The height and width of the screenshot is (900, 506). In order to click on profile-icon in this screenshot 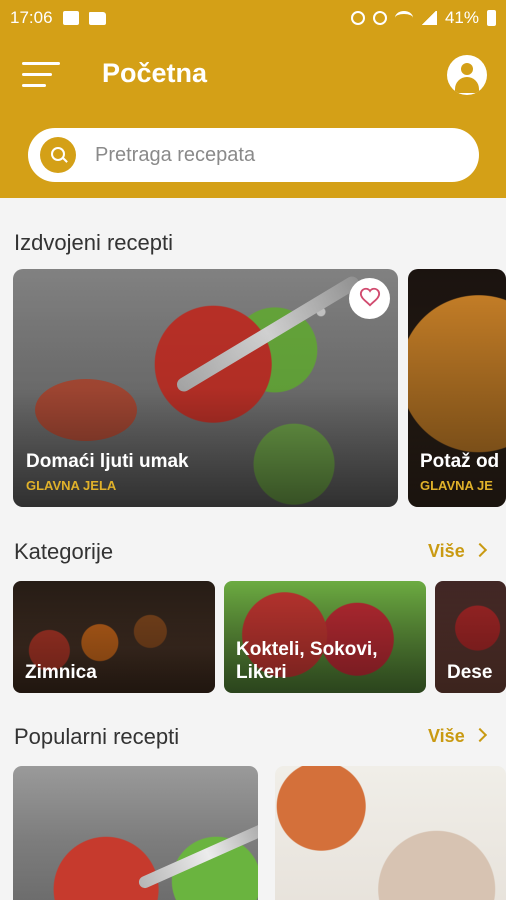, I will do `click(467, 75)`.